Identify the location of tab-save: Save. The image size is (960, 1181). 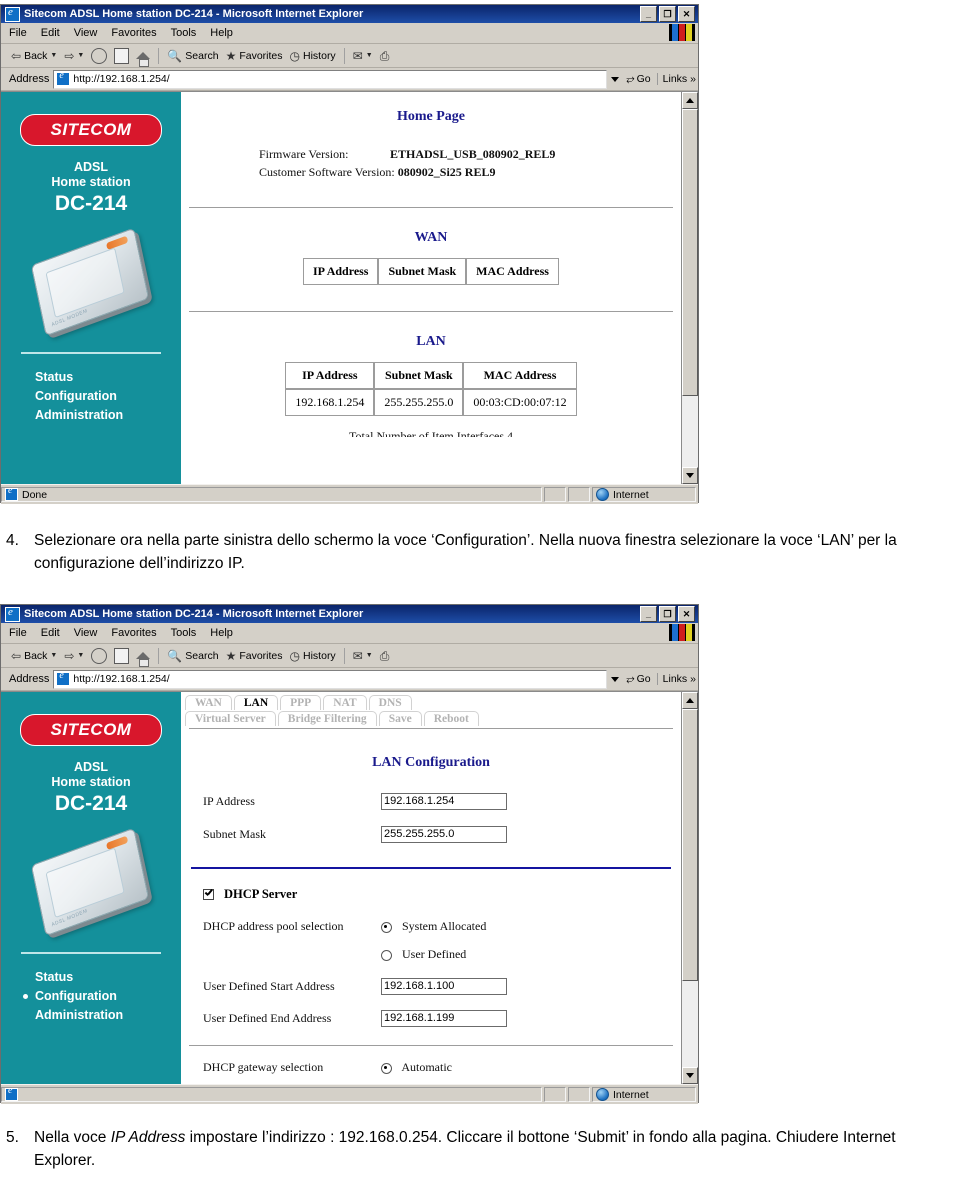
(400, 718).